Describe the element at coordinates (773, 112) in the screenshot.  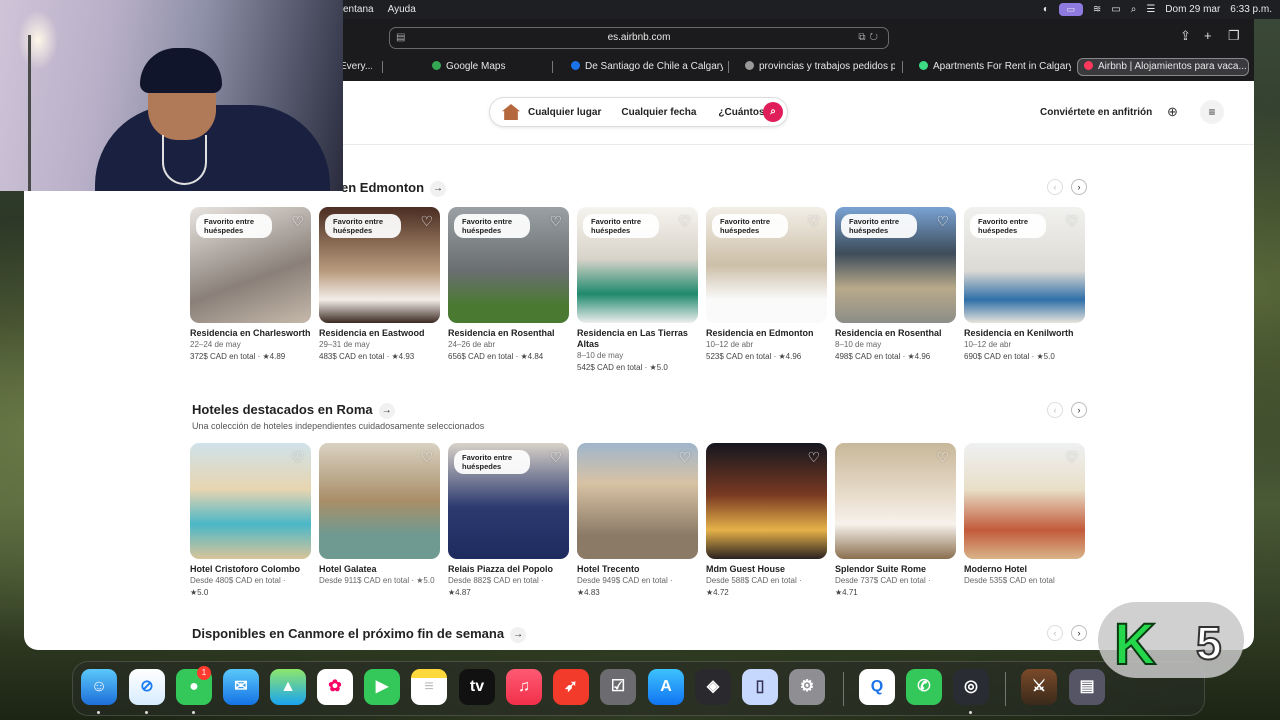
I see `search-icon: ⌕` at that location.